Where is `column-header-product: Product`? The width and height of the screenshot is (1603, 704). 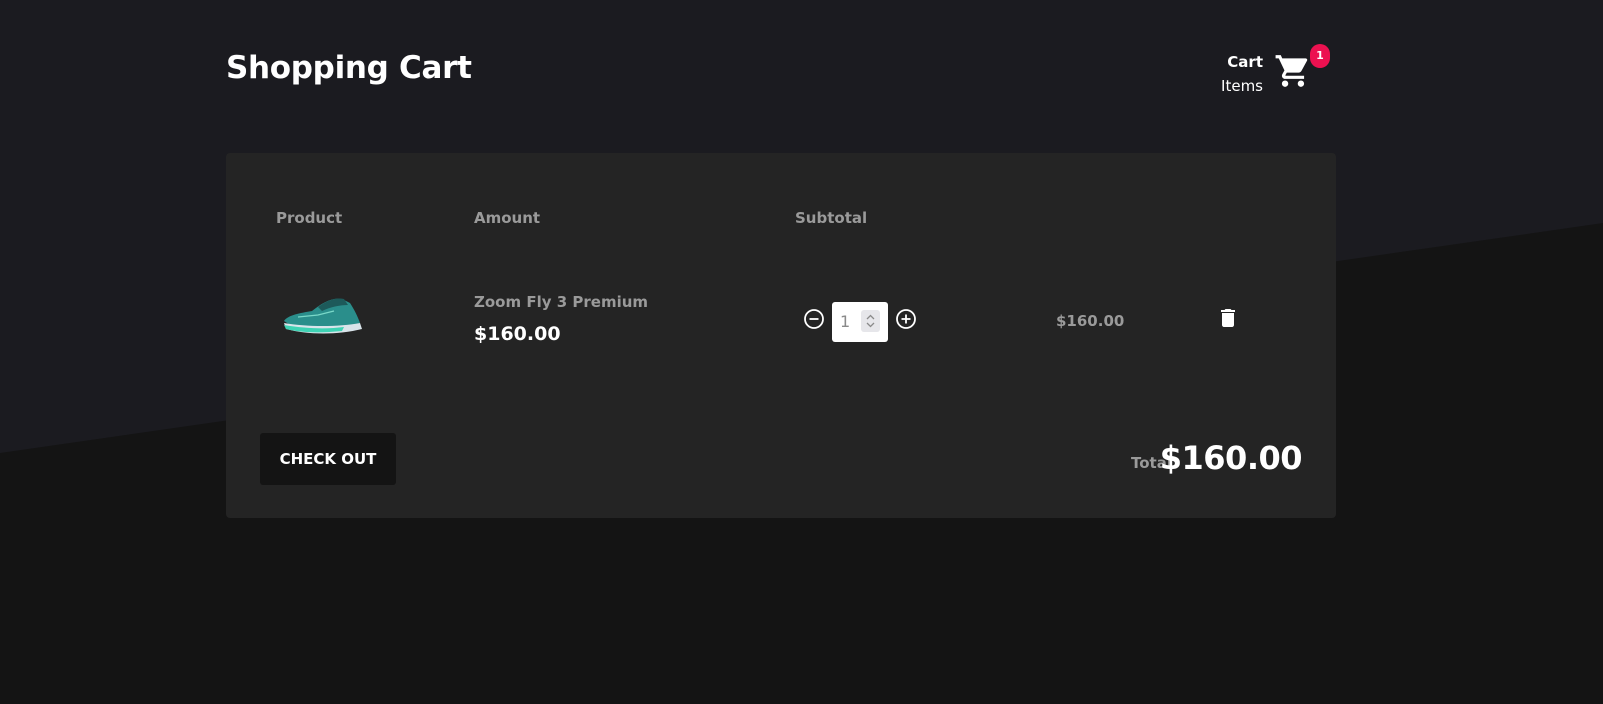
column-header-product: Product is located at coordinates (309, 218).